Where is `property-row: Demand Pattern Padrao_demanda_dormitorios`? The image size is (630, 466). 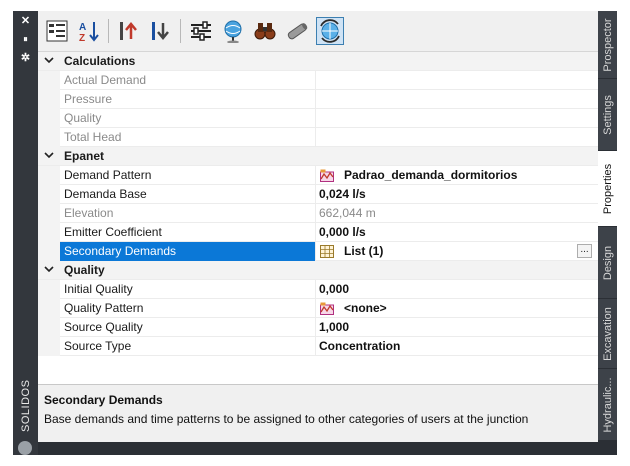 property-row: Demand Pattern Padrao_demanda_dormitorios is located at coordinates (318, 175).